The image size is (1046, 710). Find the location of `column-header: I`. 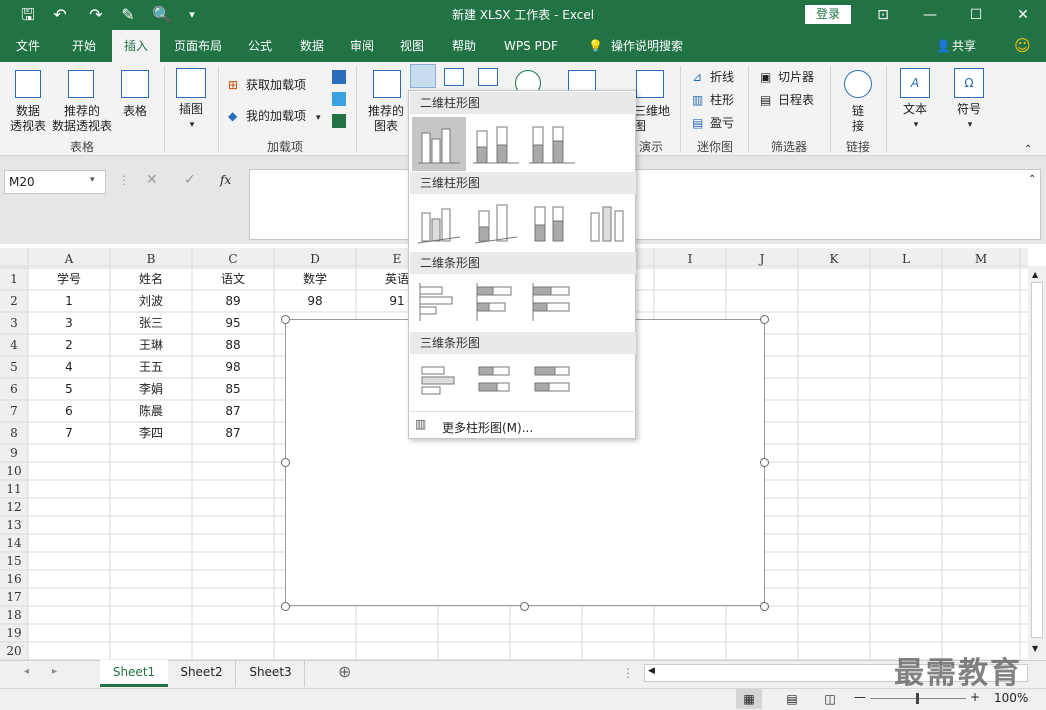

column-header: I is located at coordinates (690, 259).